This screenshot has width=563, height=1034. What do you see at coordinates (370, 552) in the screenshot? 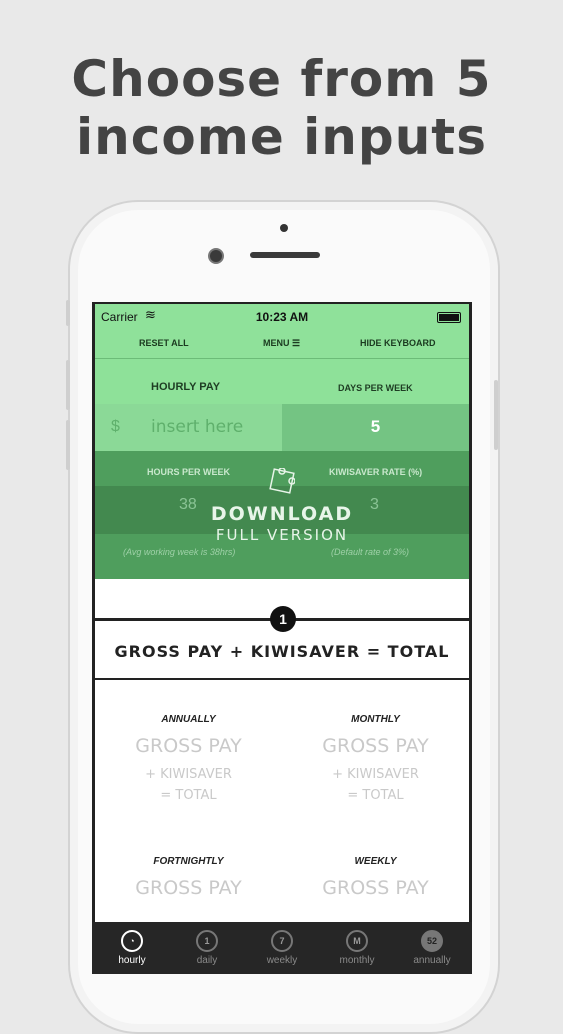
I see `kiwisaver-hint: (Default rate of 3%)` at bounding box center [370, 552].